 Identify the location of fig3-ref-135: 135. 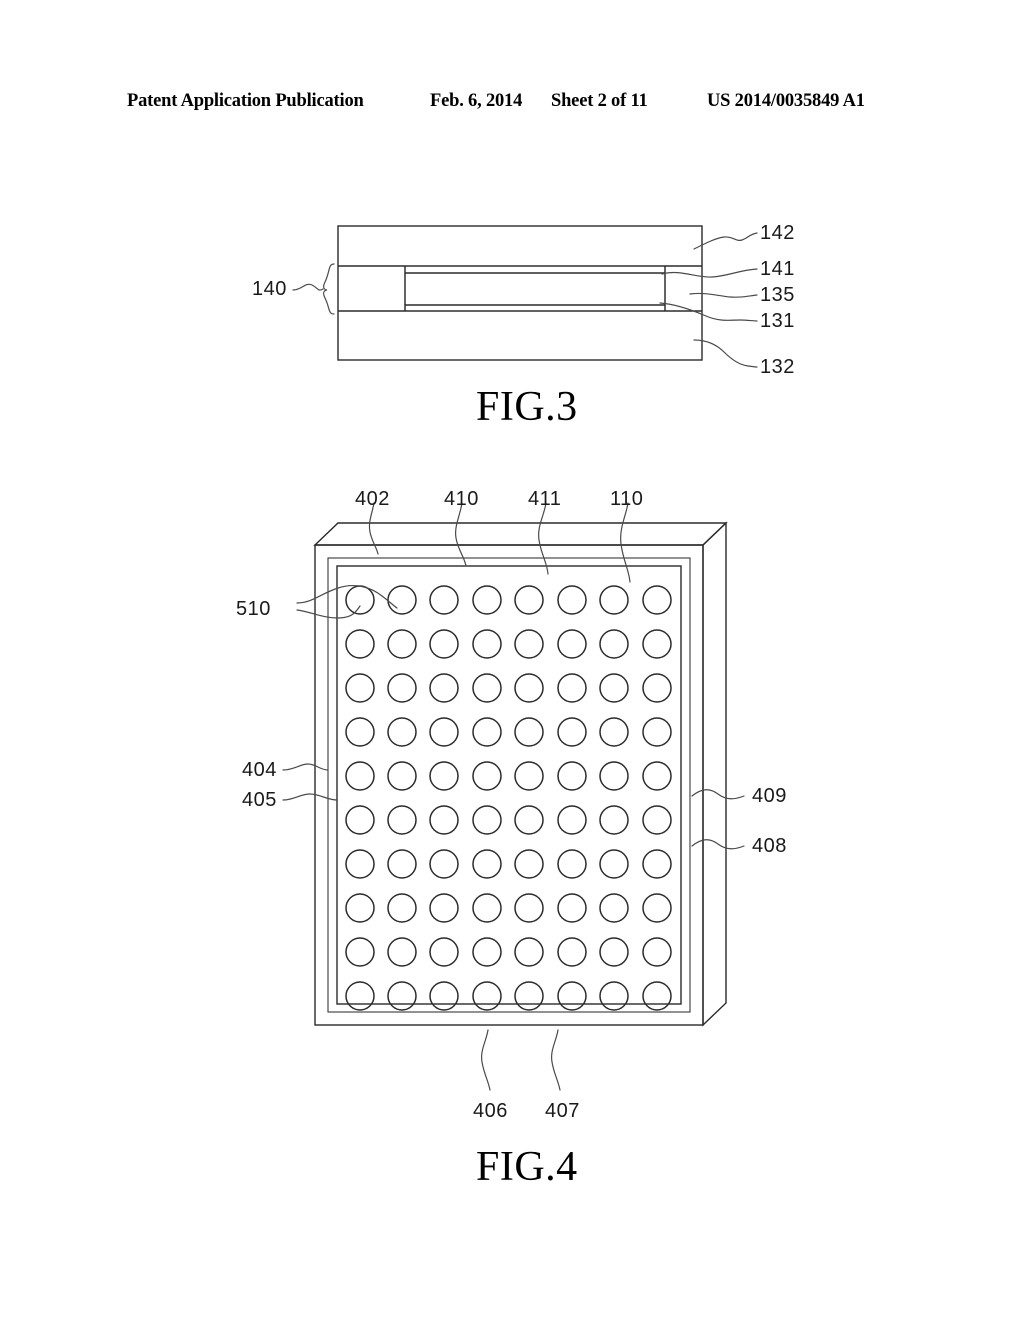
(777, 295).